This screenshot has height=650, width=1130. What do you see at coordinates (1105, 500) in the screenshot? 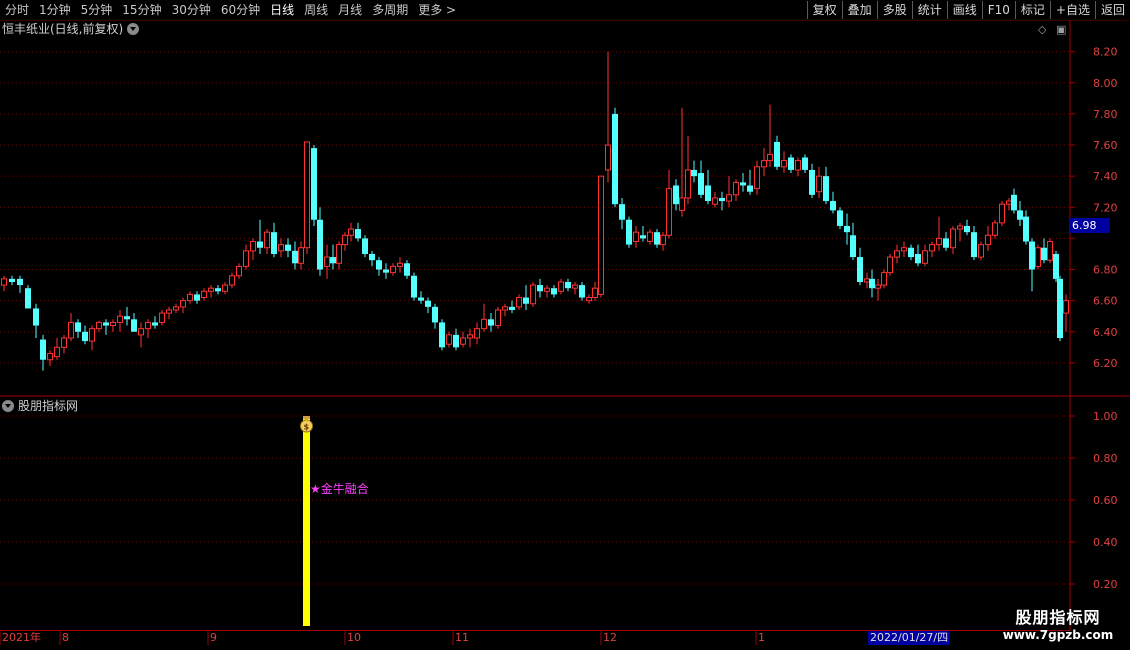
I see `indicator-tick-label: 0.60` at bounding box center [1105, 500].